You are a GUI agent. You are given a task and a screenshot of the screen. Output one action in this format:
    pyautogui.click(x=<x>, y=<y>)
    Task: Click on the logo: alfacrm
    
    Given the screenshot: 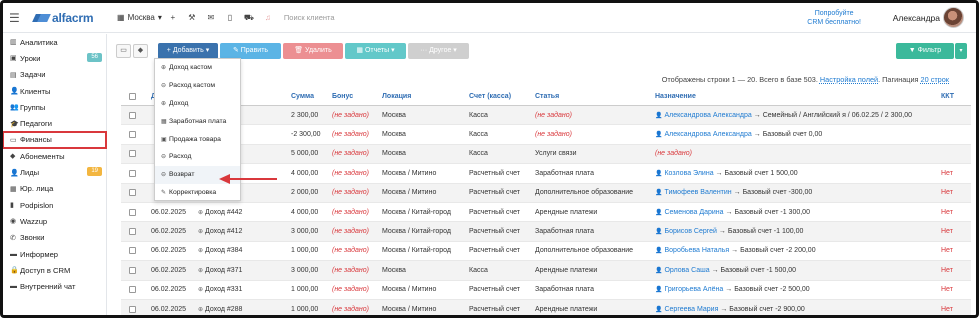 What is the action you would take?
    pyautogui.click(x=69, y=18)
    